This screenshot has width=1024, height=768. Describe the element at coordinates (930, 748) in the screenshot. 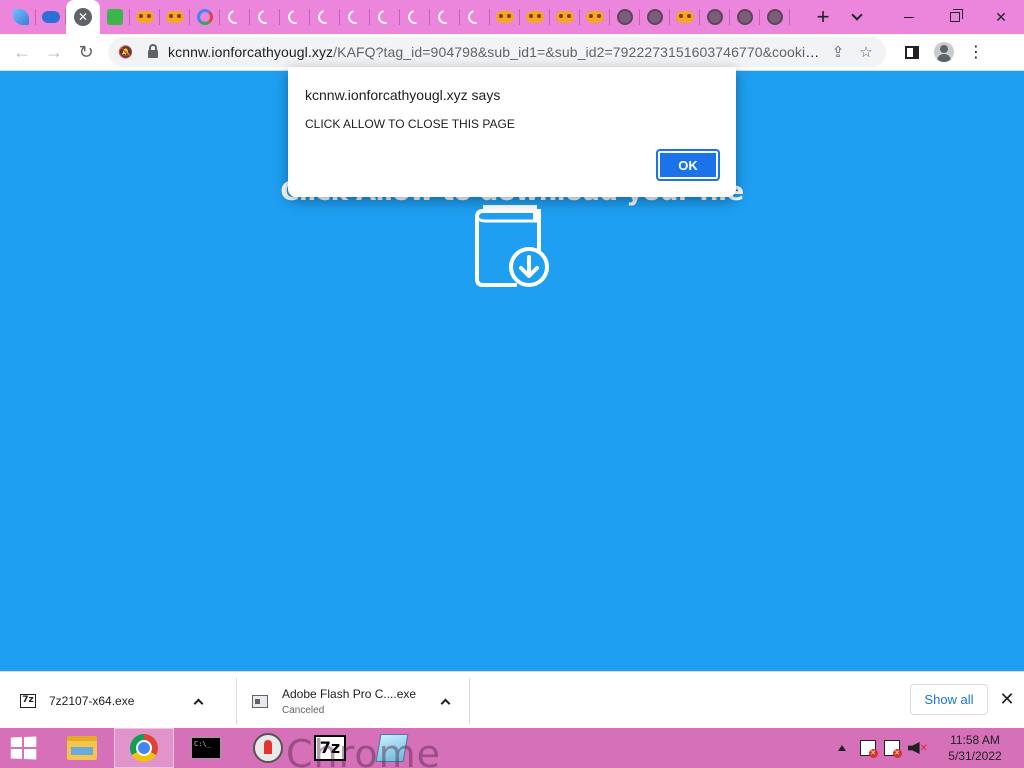

I see `system-tray: ✕ ✕ ✕ 11:58 AM 5/31/2022` at that location.